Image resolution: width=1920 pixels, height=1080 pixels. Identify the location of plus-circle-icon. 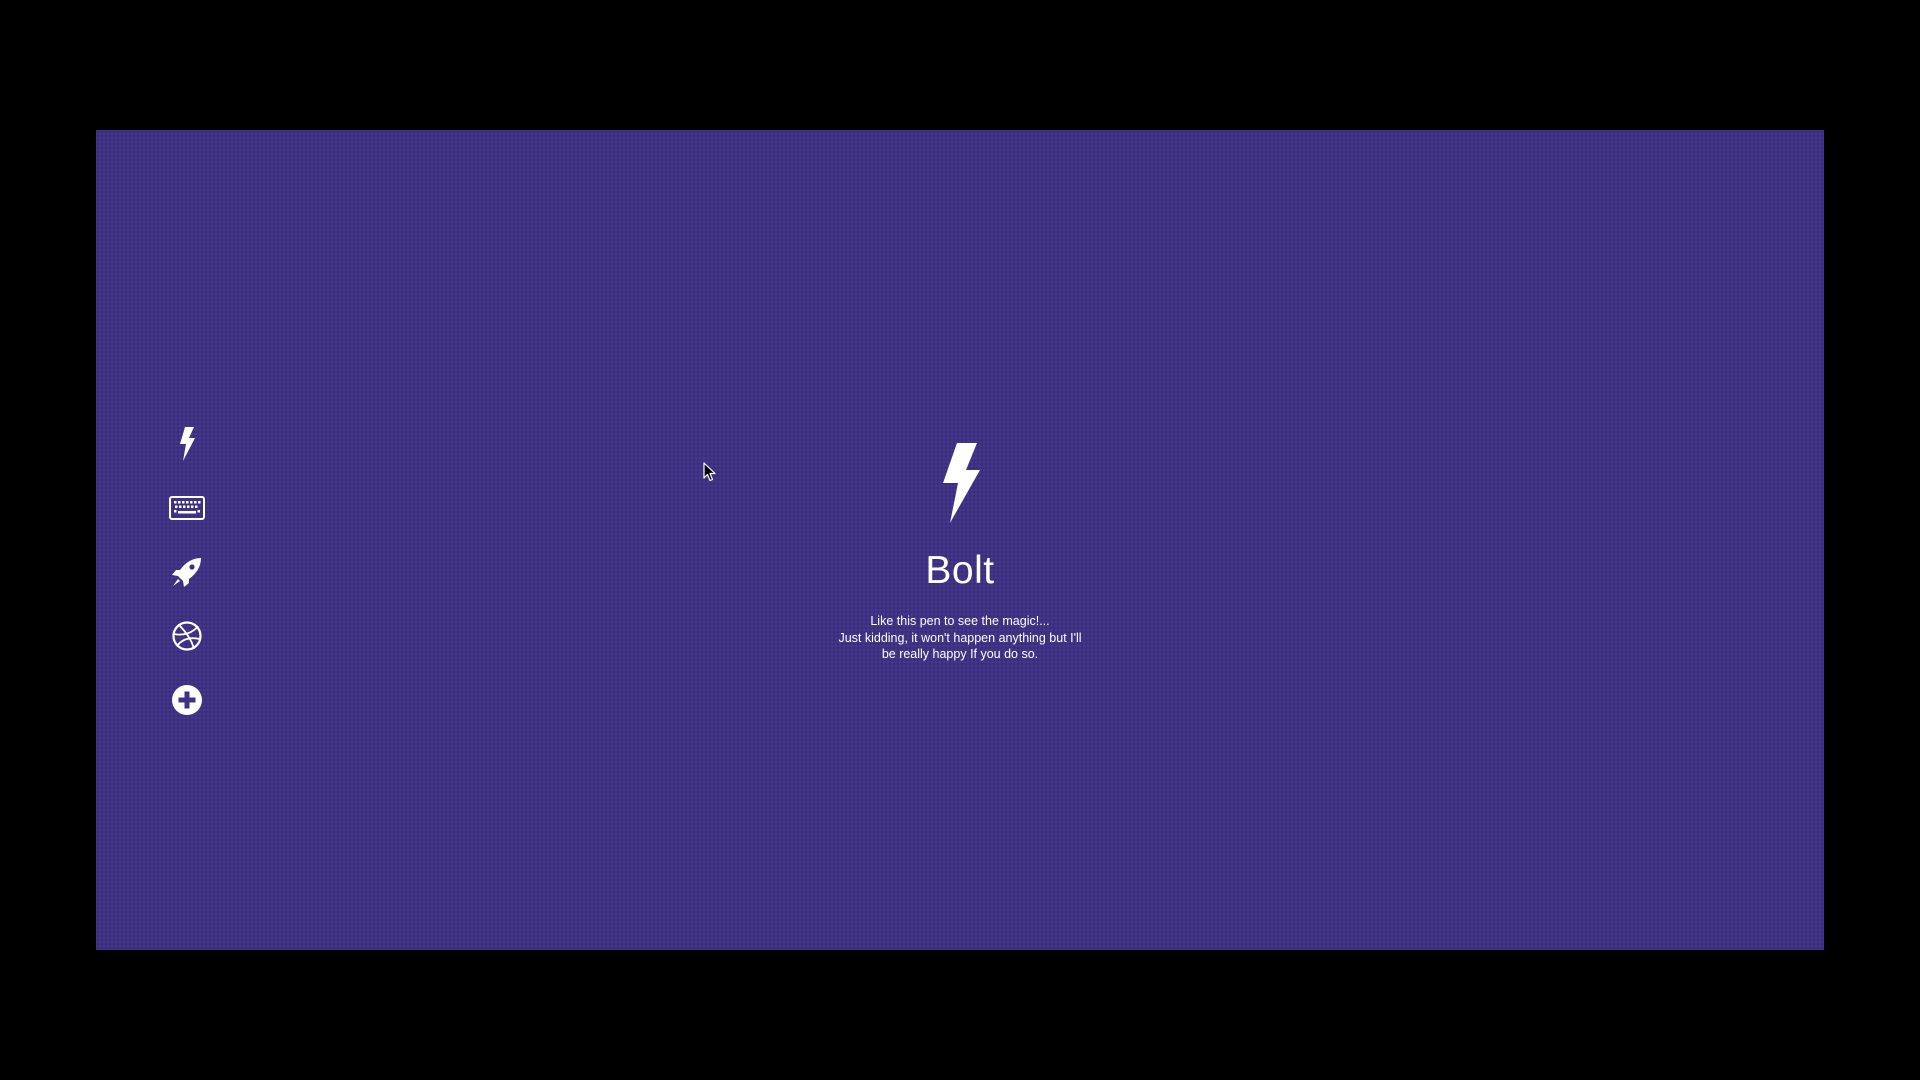
(187, 700).